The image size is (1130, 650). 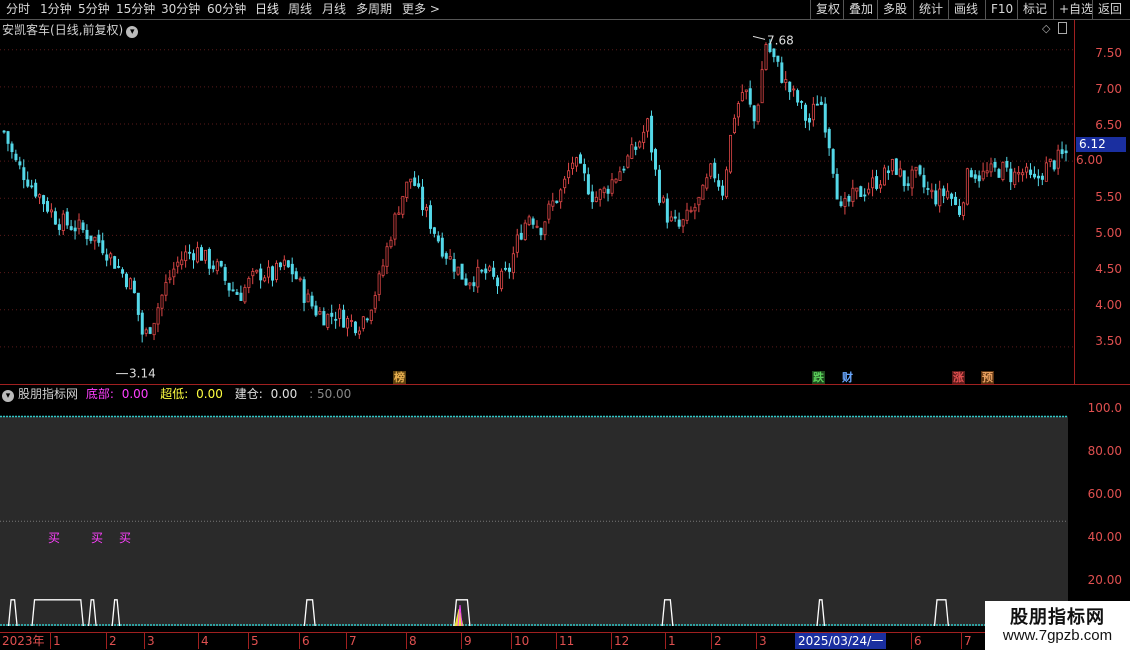 What do you see at coordinates (8, 396) in the screenshot?
I see `chevron-down-icon: ▾` at bounding box center [8, 396].